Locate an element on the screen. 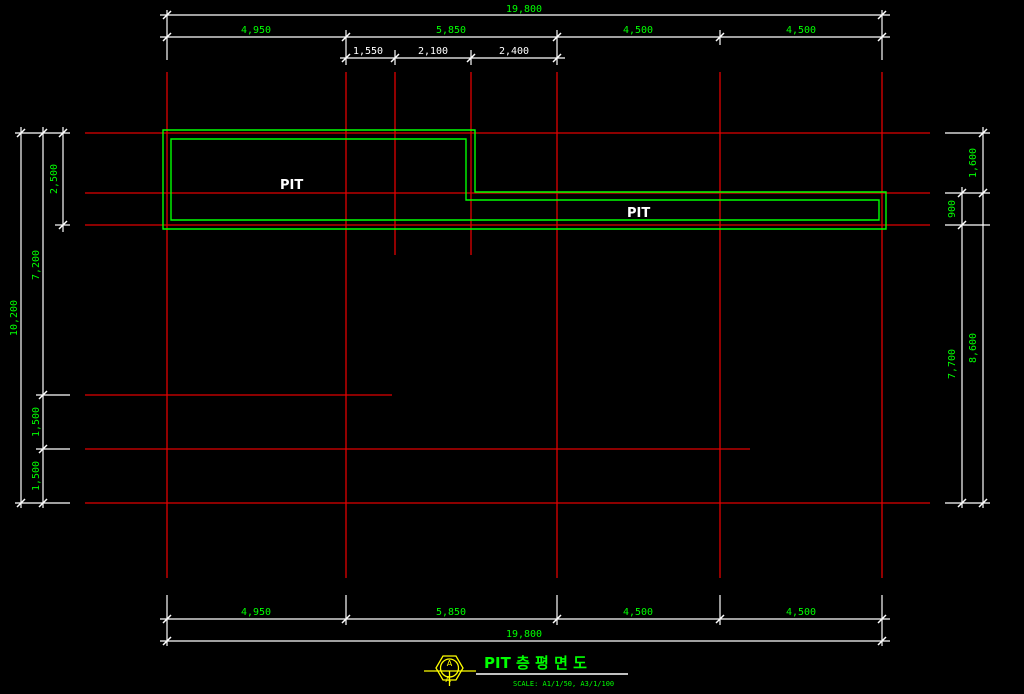 The height and width of the screenshot is (694, 1024). dim-top-bay-4: 4,500 is located at coordinates (801, 30).